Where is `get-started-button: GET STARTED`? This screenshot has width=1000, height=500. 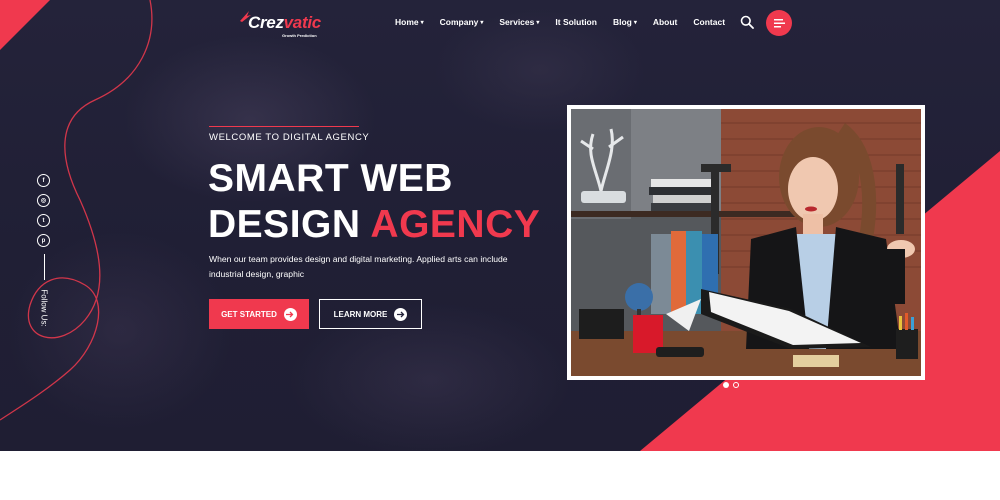 get-started-button: GET STARTED is located at coordinates (259, 314).